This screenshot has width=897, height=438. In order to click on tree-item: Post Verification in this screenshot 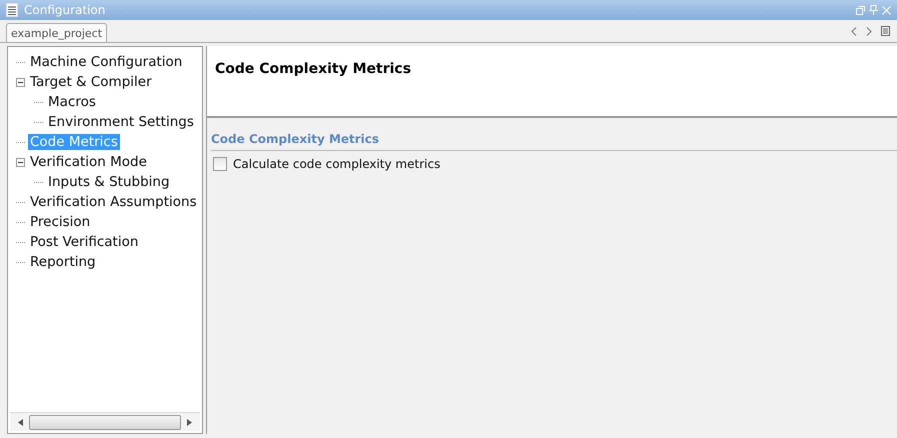, I will do `click(84, 242)`.